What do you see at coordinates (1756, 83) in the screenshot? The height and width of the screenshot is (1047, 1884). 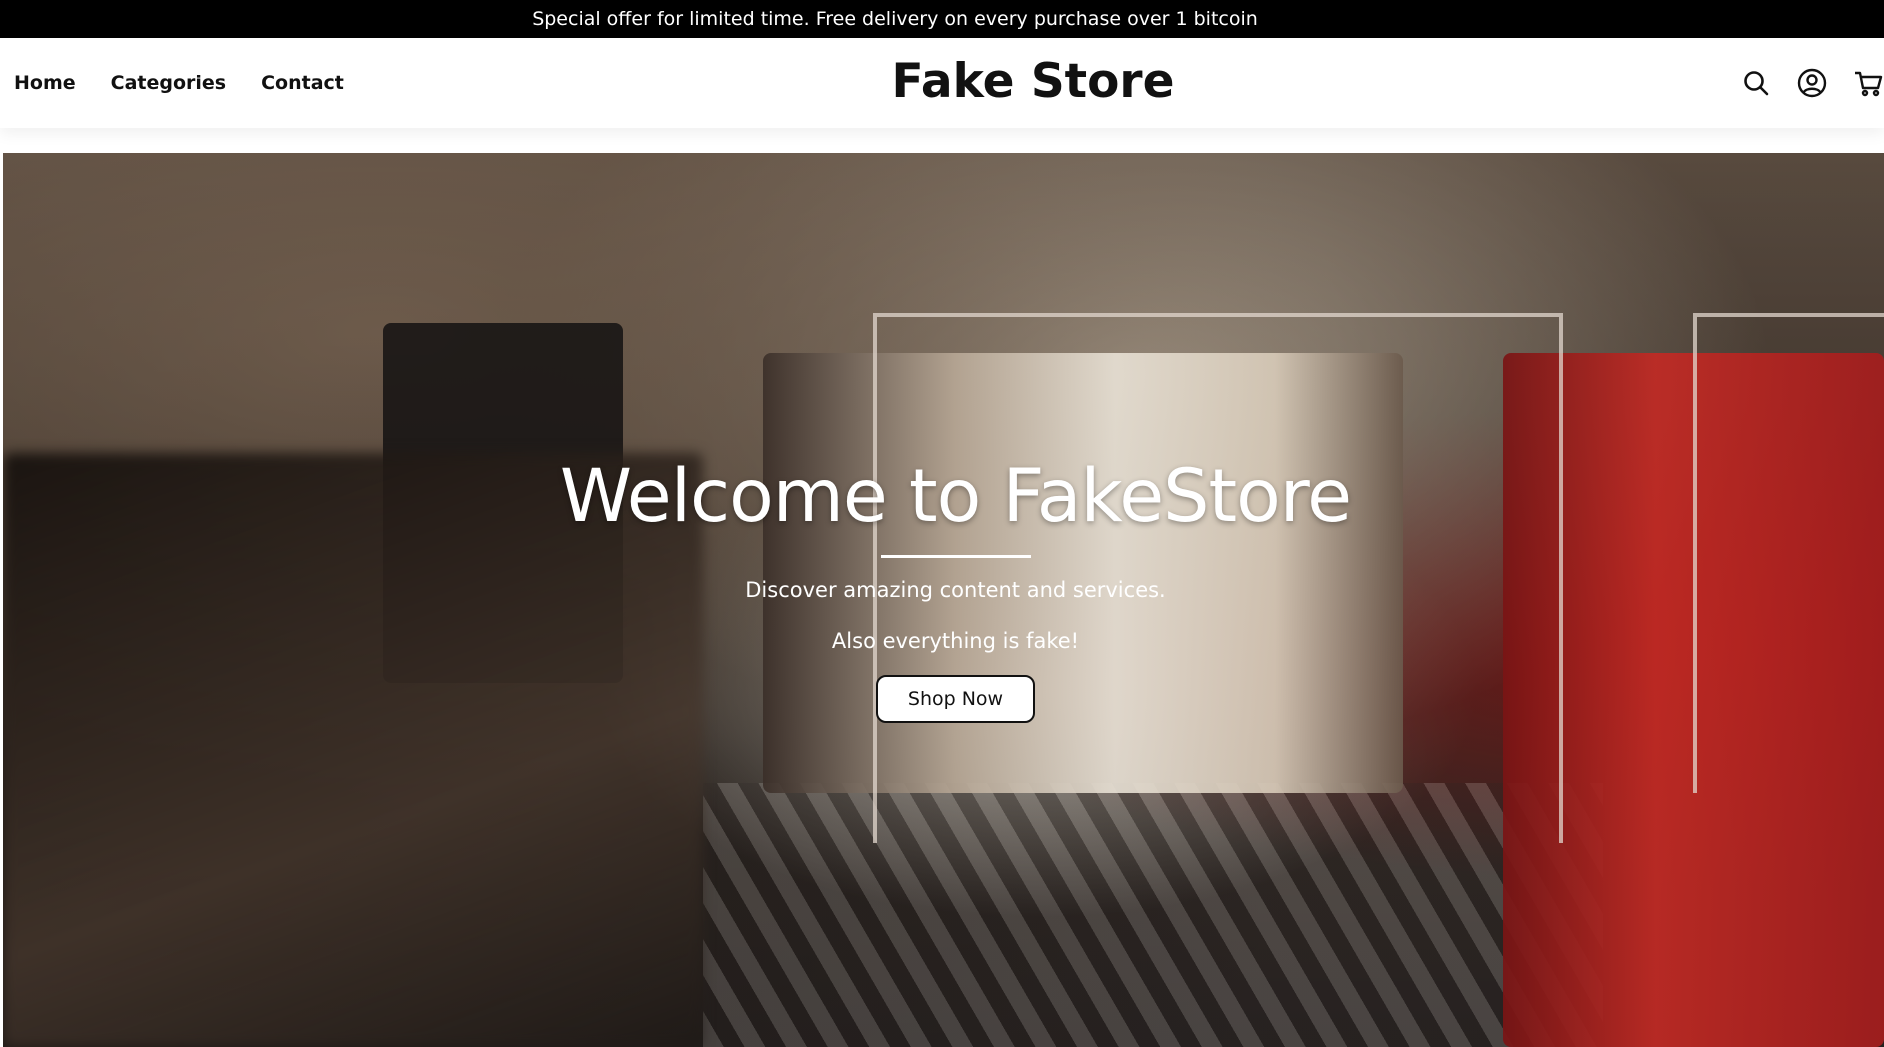 I see `search-icon` at bounding box center [1756, 83].